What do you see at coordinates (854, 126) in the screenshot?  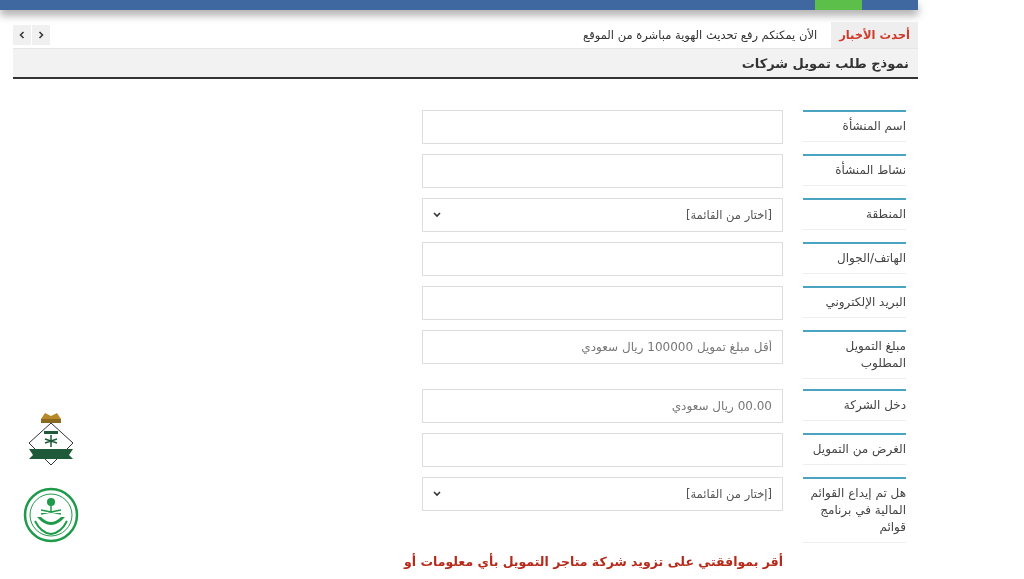 I see `field-label: اسم المنشأة` at bounding box center [854, 126].